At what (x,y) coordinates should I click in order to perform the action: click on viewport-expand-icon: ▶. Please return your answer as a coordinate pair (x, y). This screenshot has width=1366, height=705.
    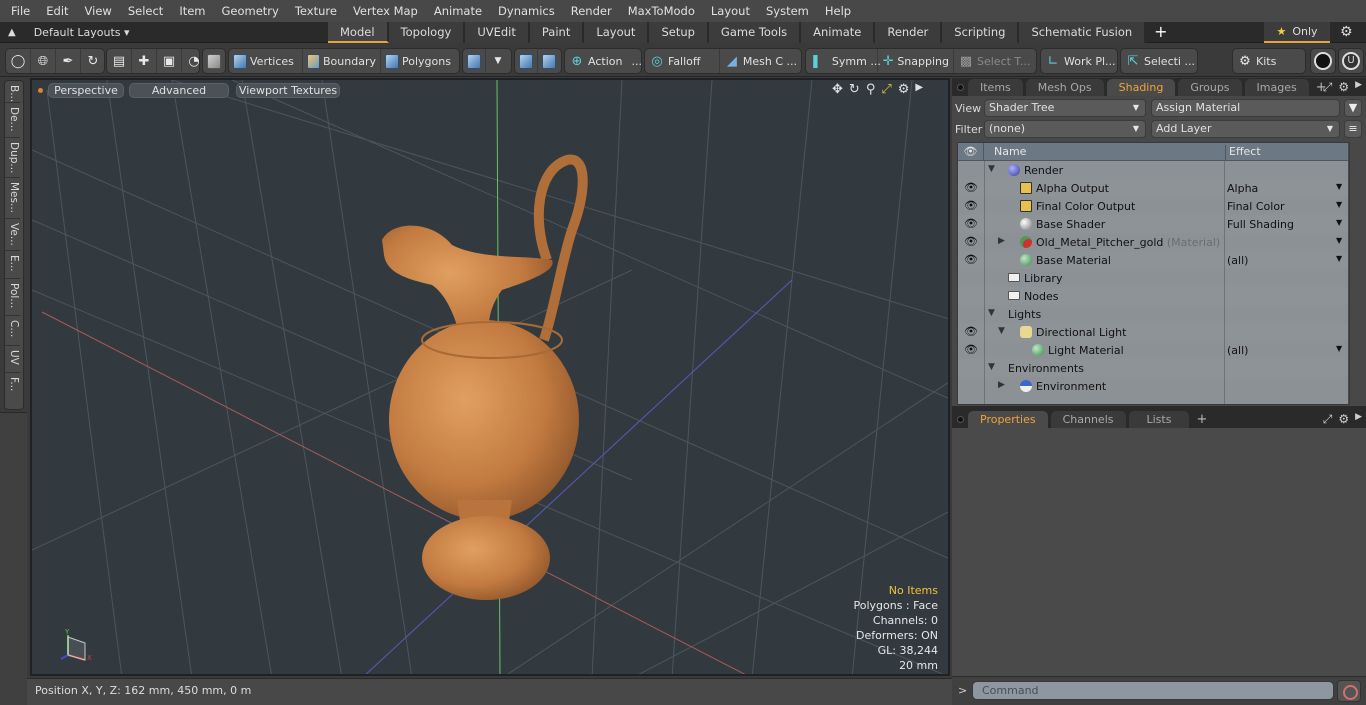
    Looking at the image, I should click on (919, 89).